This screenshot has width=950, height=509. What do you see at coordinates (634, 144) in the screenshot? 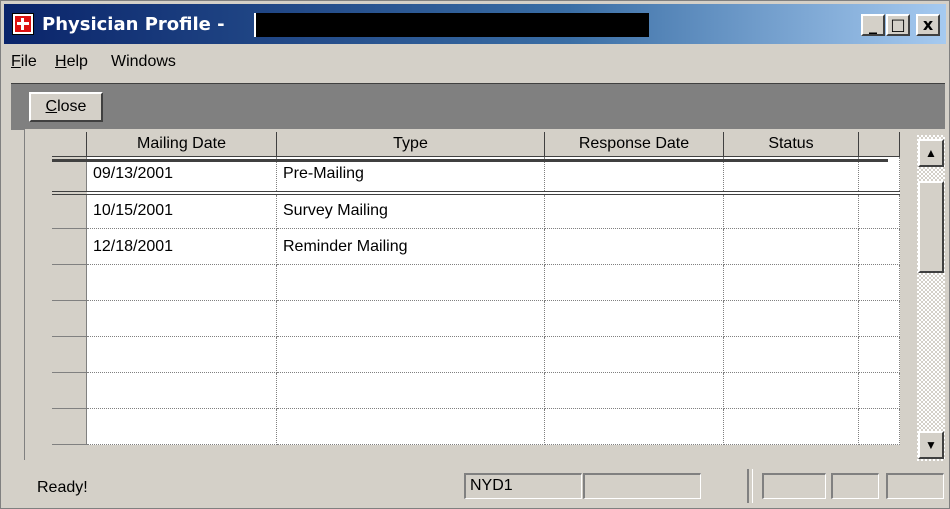
I see `column-header-response-date: Response Date` at bounding box center [634, 144].